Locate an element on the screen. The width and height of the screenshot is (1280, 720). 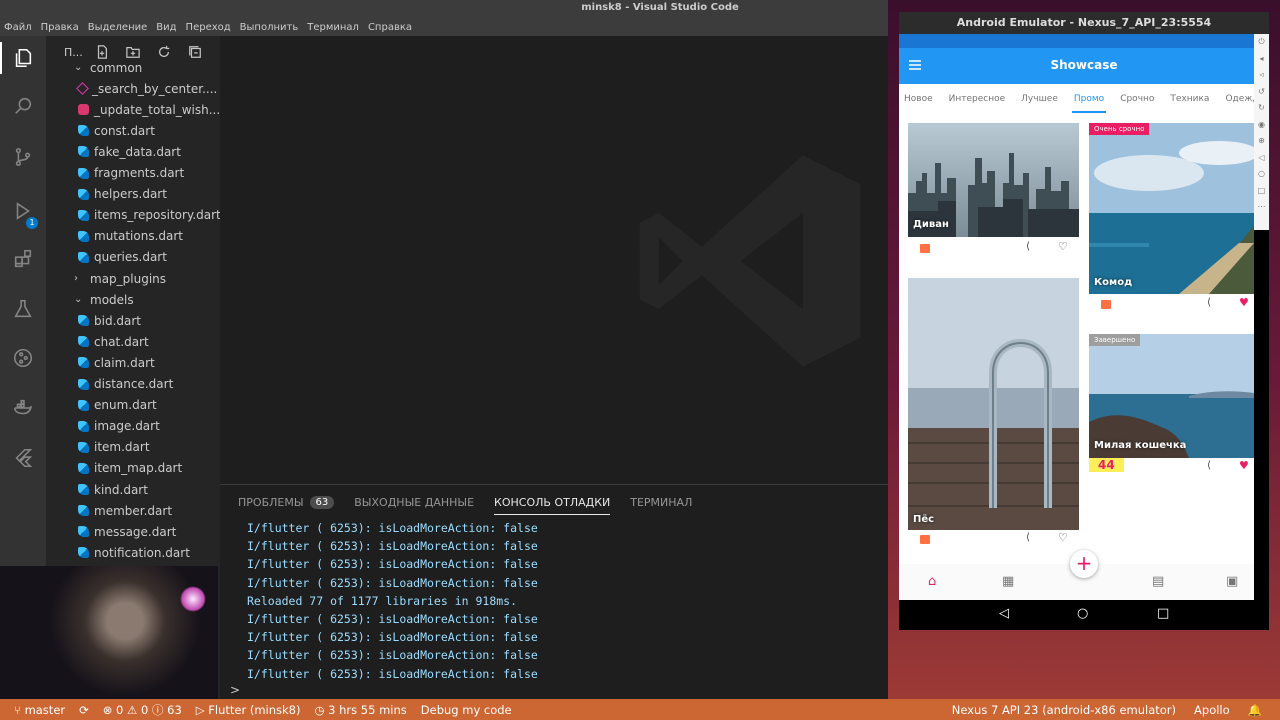
tree-file: item_map.dart is located at coordinates (130, 468).